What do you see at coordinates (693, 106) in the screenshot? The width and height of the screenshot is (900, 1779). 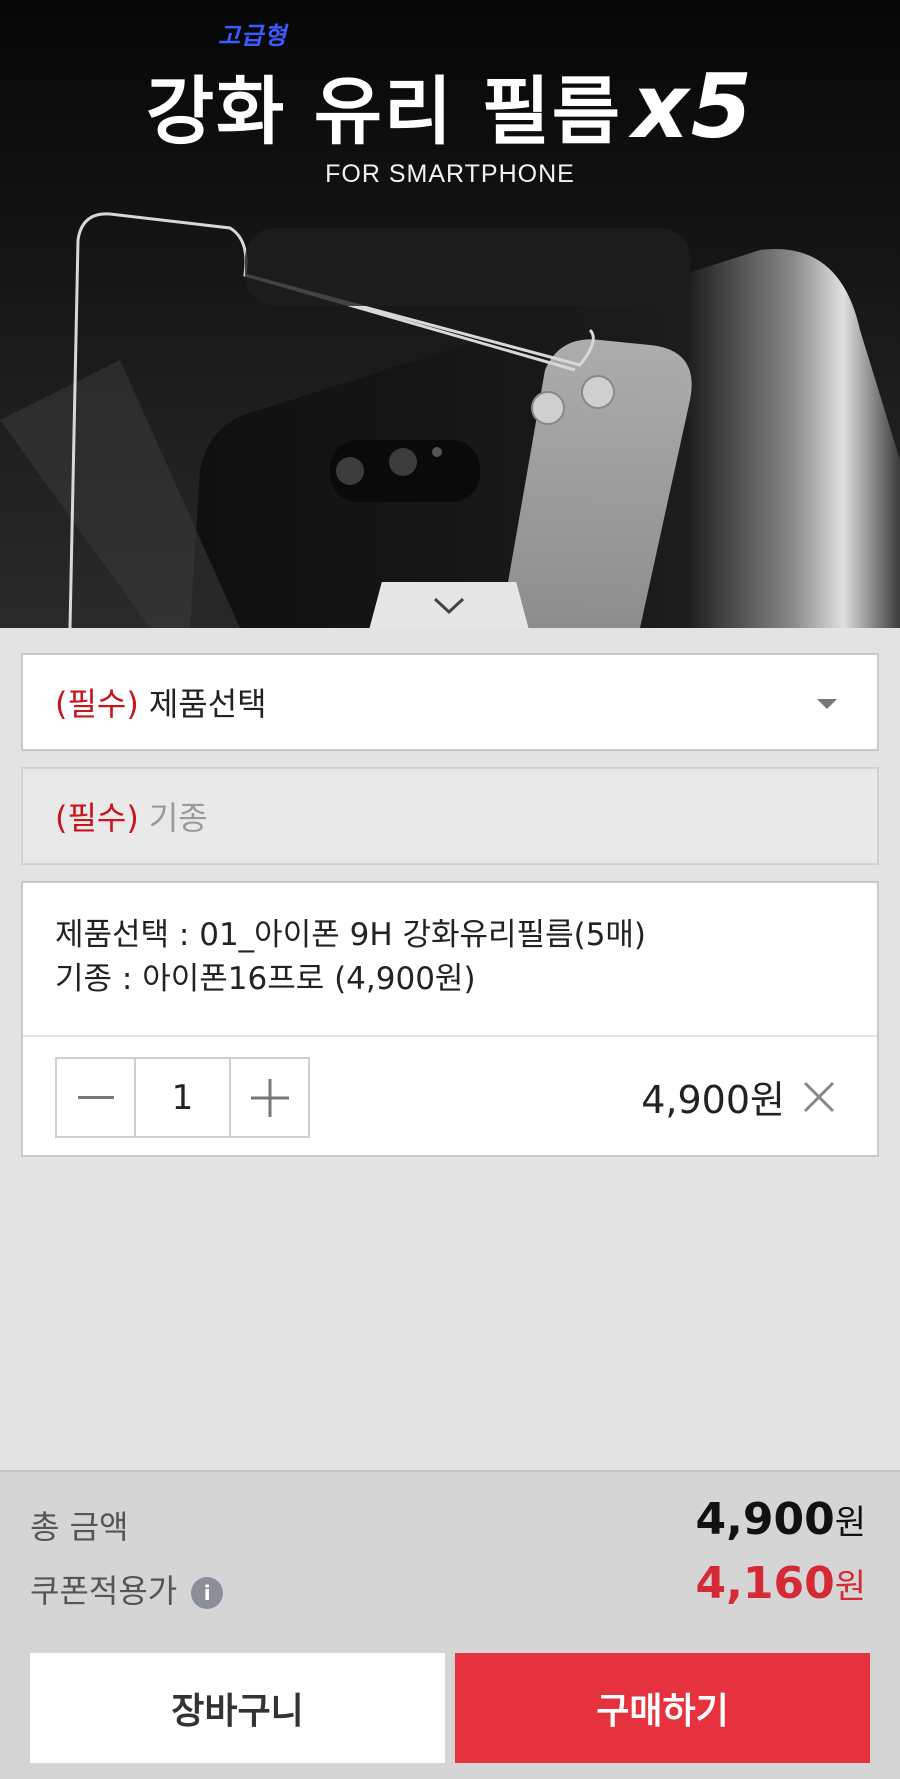 I see `hero-title-multiplier: x5` at bounding box center [693, 106].